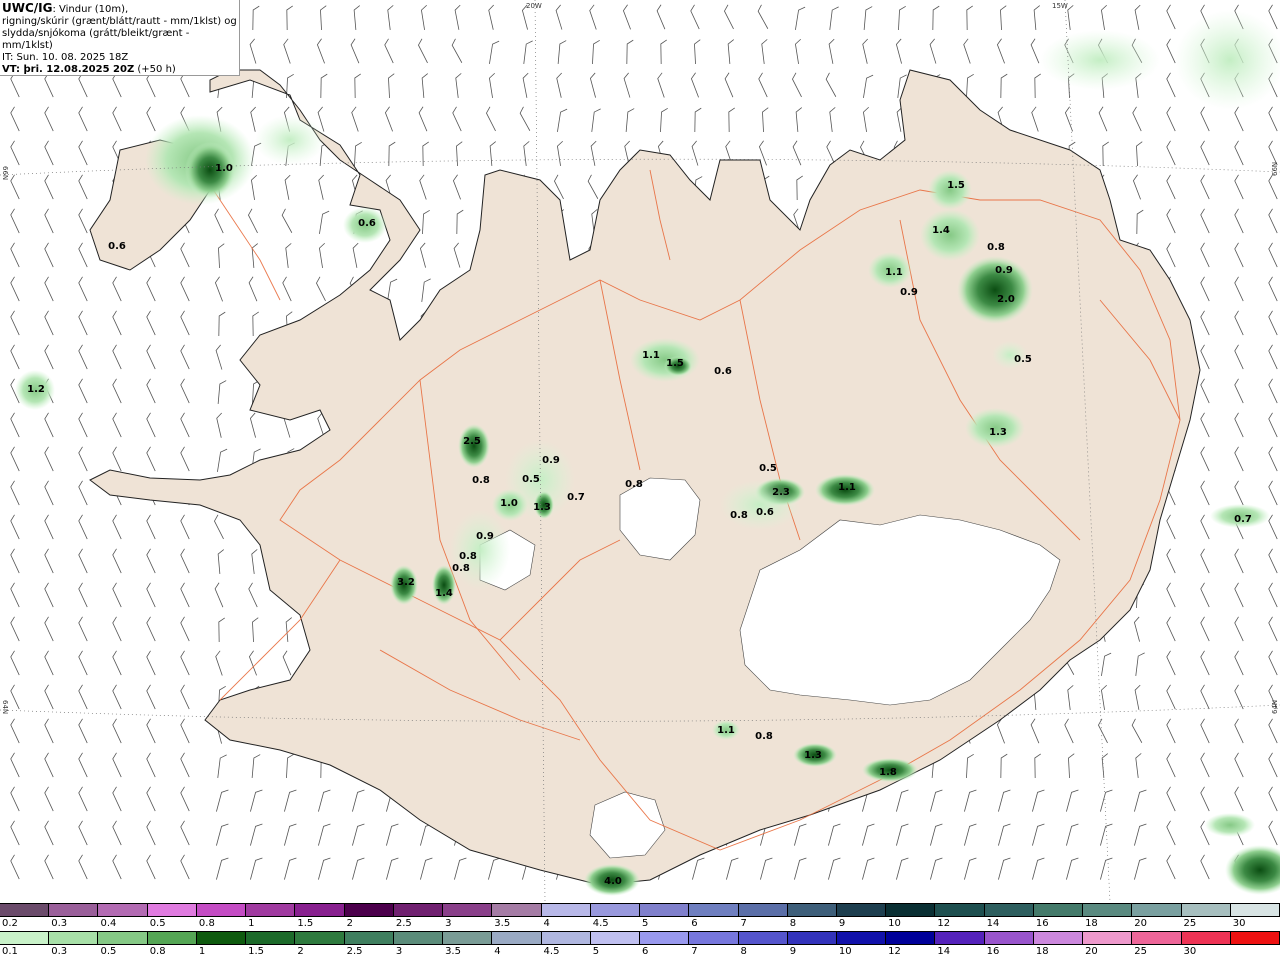  I want to click on lon-label-15w: 15W, so click(1060, 6).